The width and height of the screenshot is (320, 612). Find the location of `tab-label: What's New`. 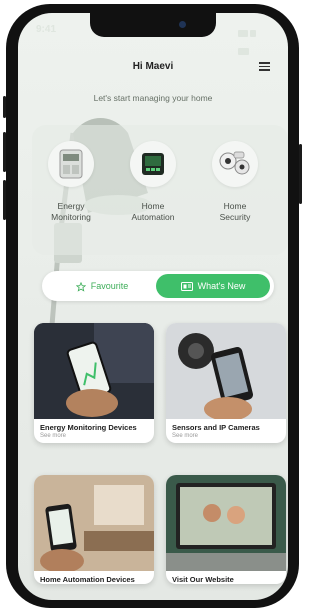

tab-label: What's New is located at coordinates (221, 286).